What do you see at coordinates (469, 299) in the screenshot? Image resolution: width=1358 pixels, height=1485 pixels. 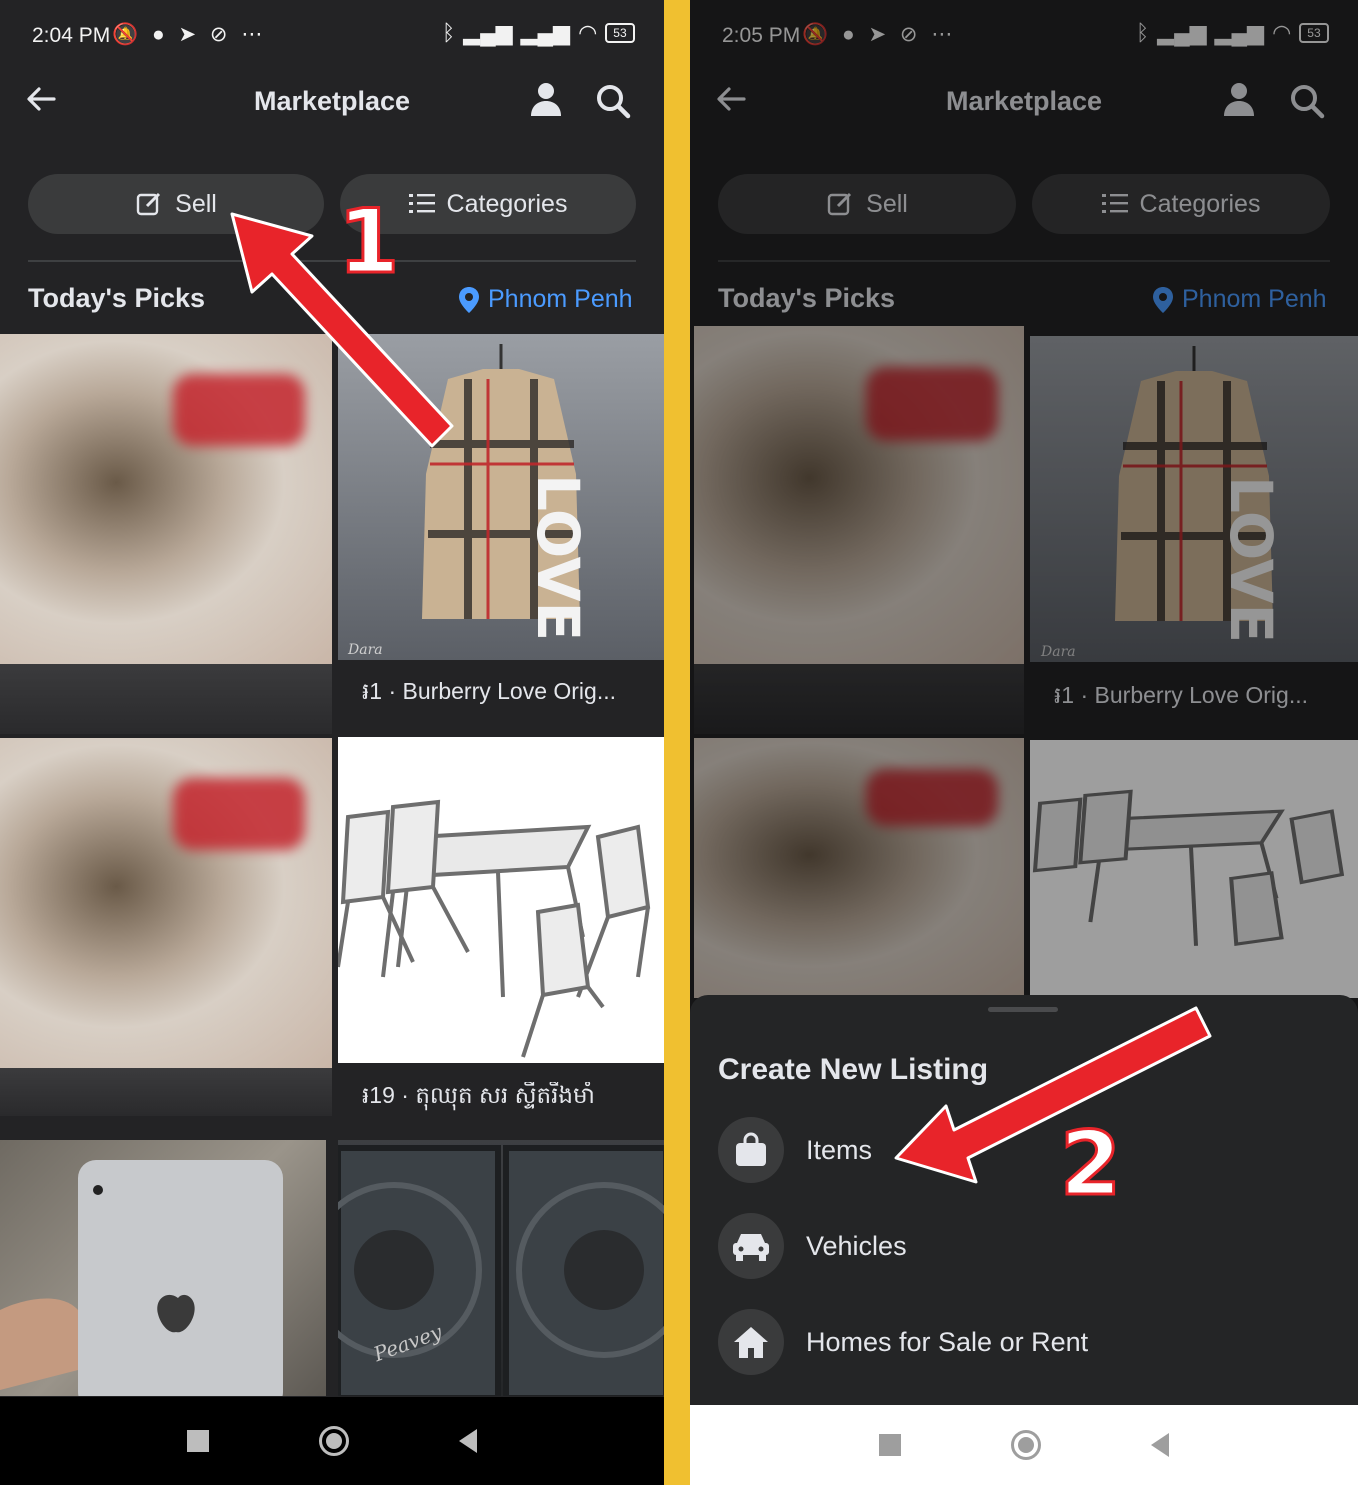 I see `location-pin-icon` at bounding box center [469, 299].